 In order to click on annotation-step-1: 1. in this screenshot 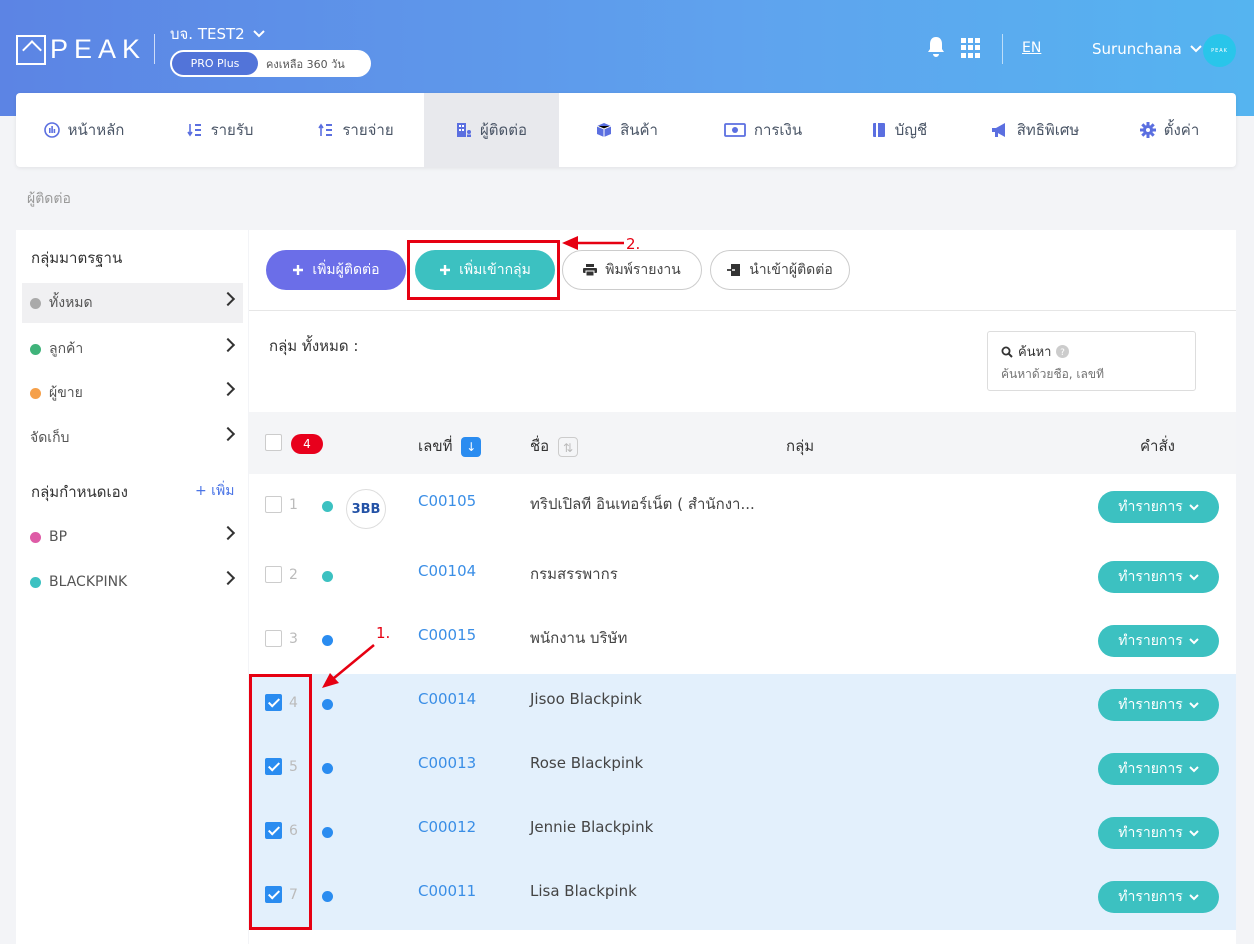, I will do `click(383, 633)`.